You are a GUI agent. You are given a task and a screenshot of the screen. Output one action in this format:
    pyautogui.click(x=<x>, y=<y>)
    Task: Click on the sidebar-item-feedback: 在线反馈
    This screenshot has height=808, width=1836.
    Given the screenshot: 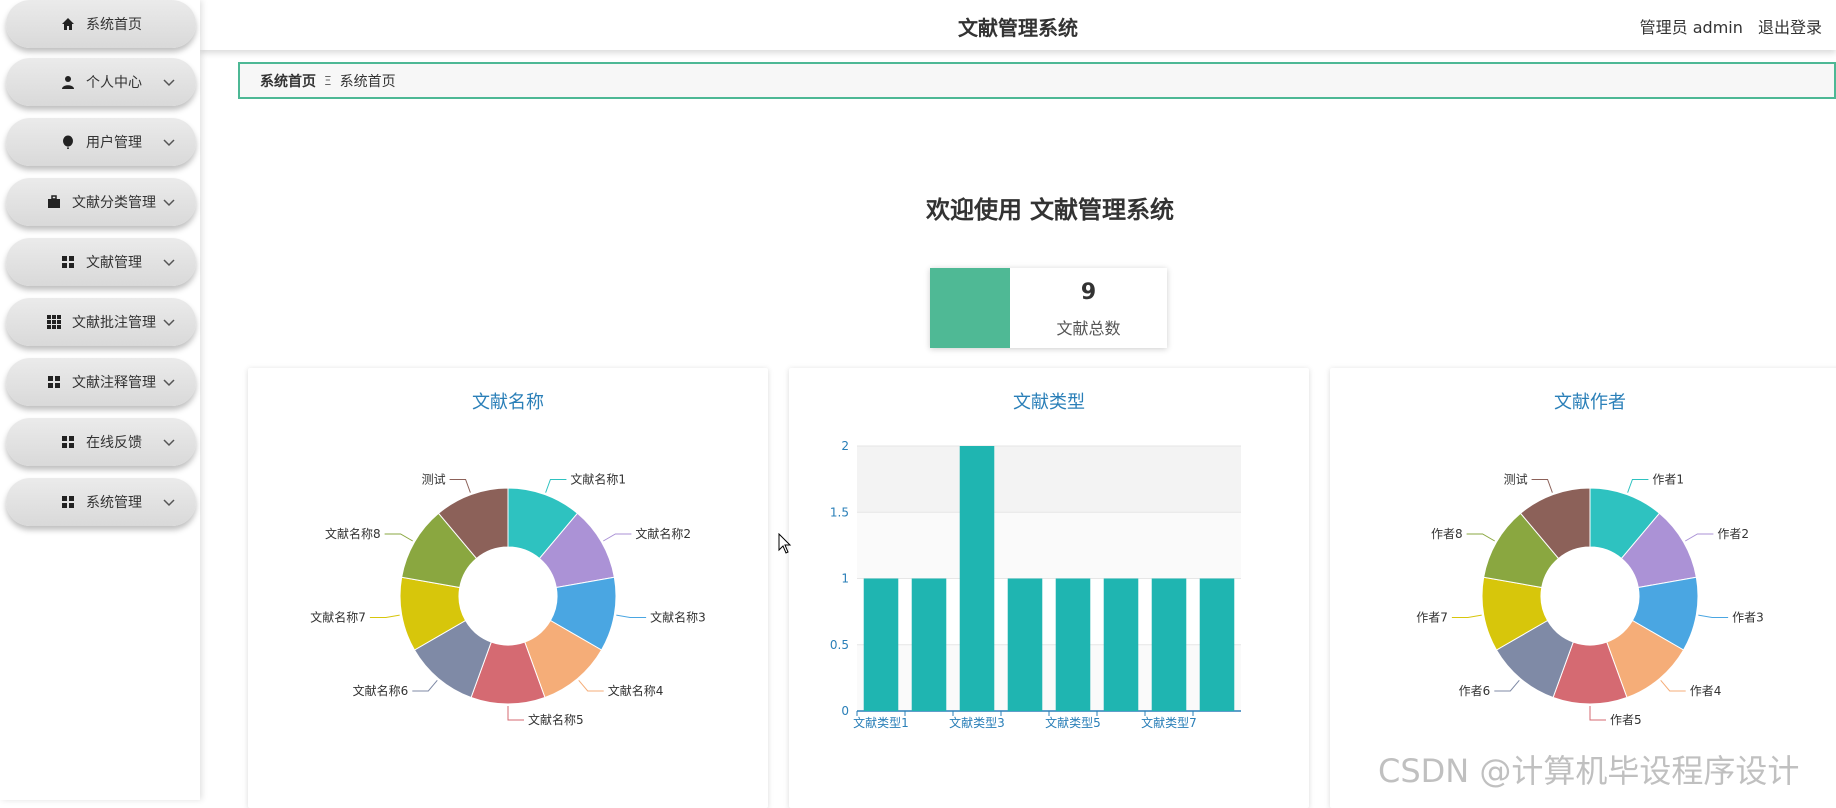 What is the action you would take?
    pyautogui.click(x=101, y=442)
    